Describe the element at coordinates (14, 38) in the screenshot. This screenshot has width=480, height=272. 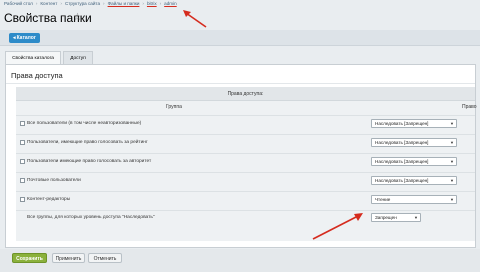
I see `arrow-left-icon: ◂` at that location.